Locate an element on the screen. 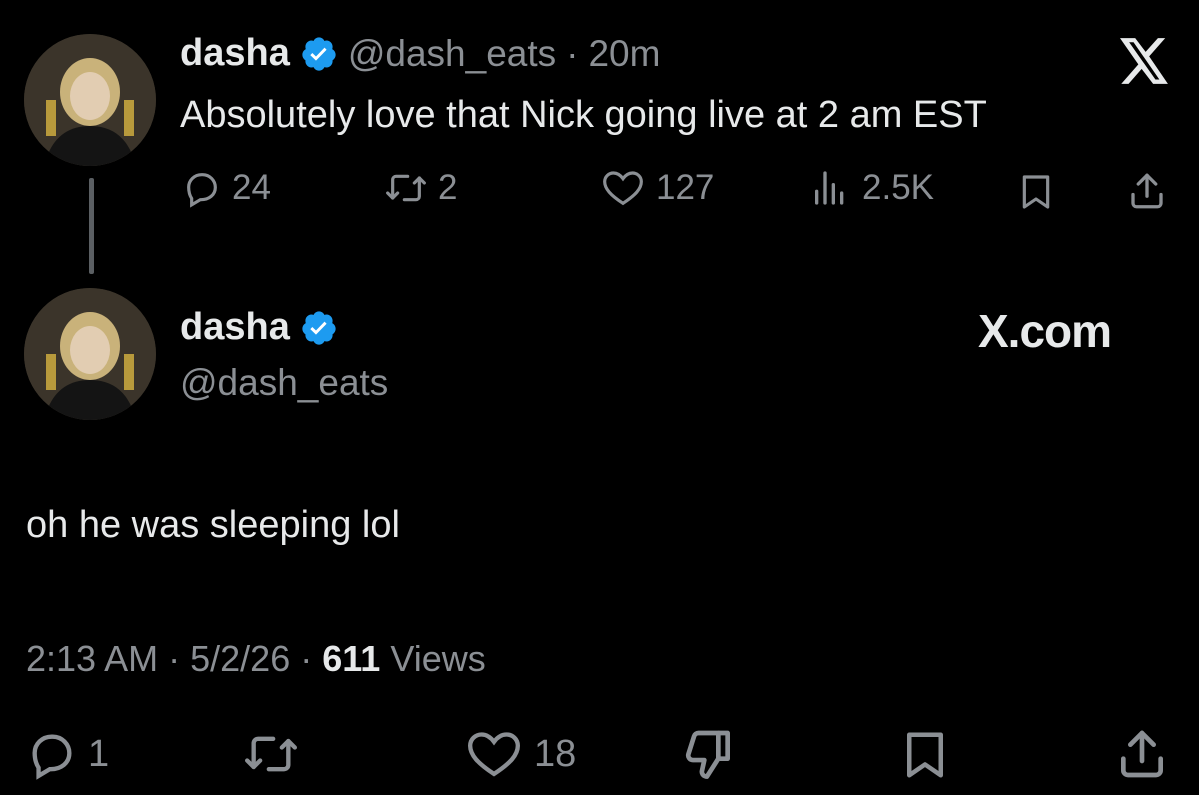  reply-count: 1 is located at coordinates (99, 753).